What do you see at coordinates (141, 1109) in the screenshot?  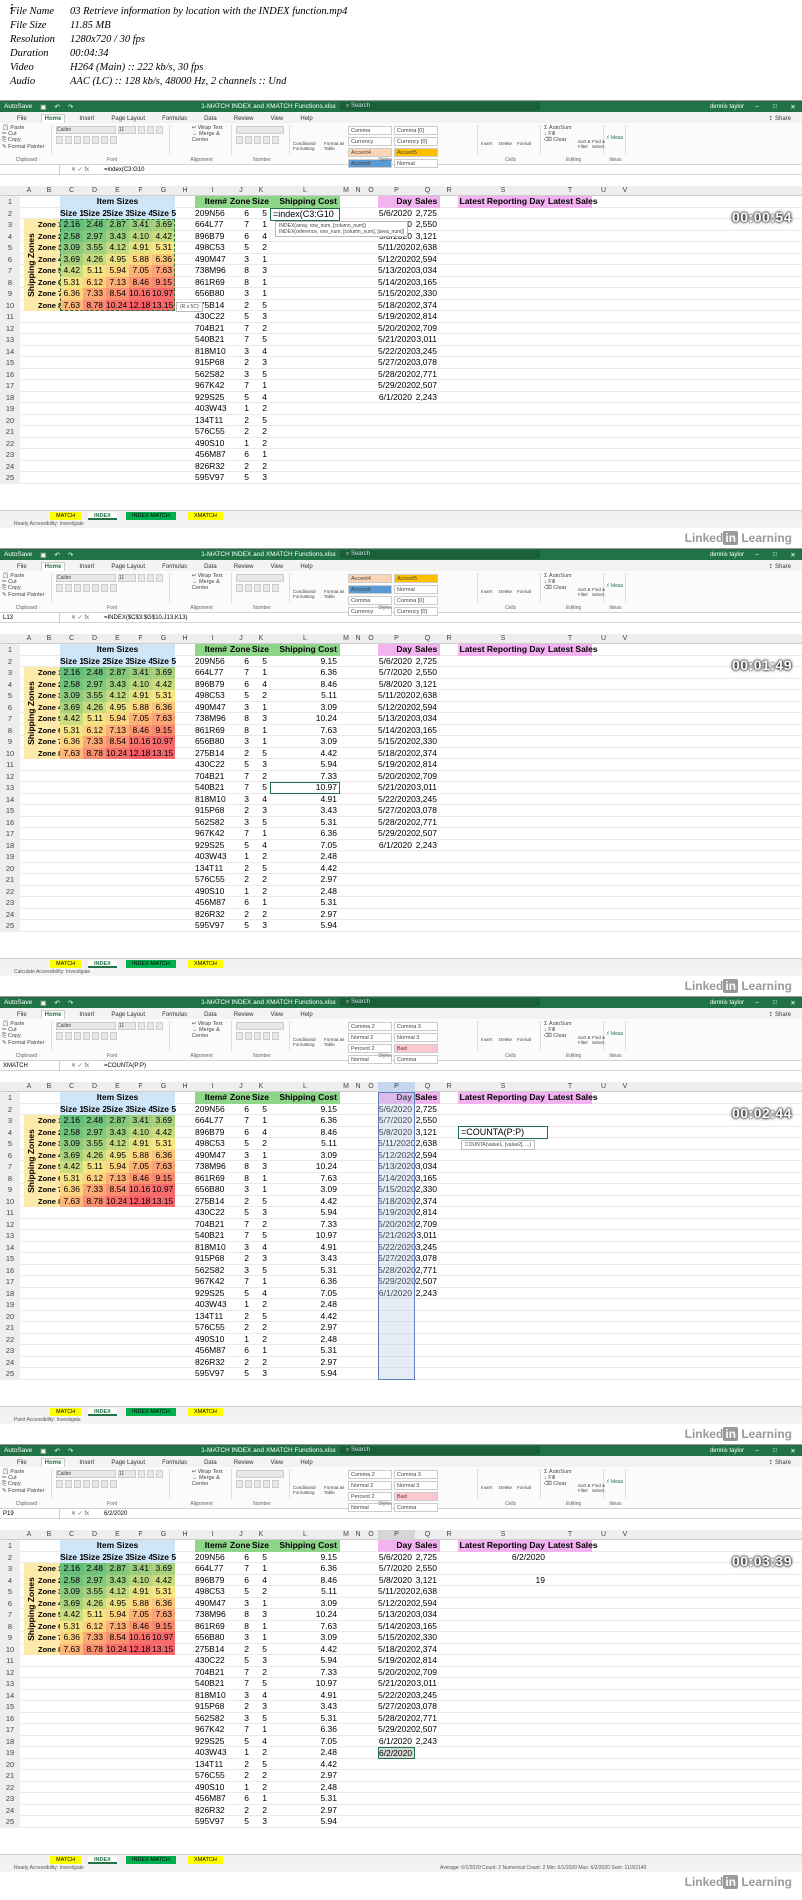 I see `size-col-header: Size 4` at bounding box center [141, 1109].